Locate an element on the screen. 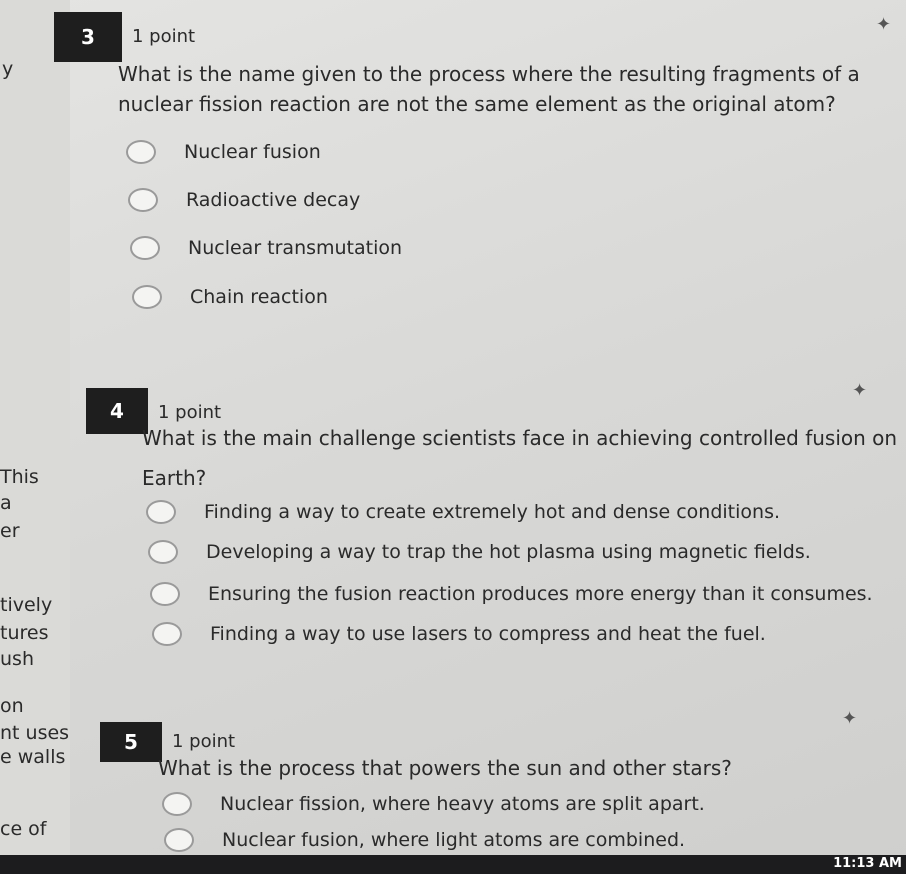  sidebar-text: ush is located at coordinates (17, 659).